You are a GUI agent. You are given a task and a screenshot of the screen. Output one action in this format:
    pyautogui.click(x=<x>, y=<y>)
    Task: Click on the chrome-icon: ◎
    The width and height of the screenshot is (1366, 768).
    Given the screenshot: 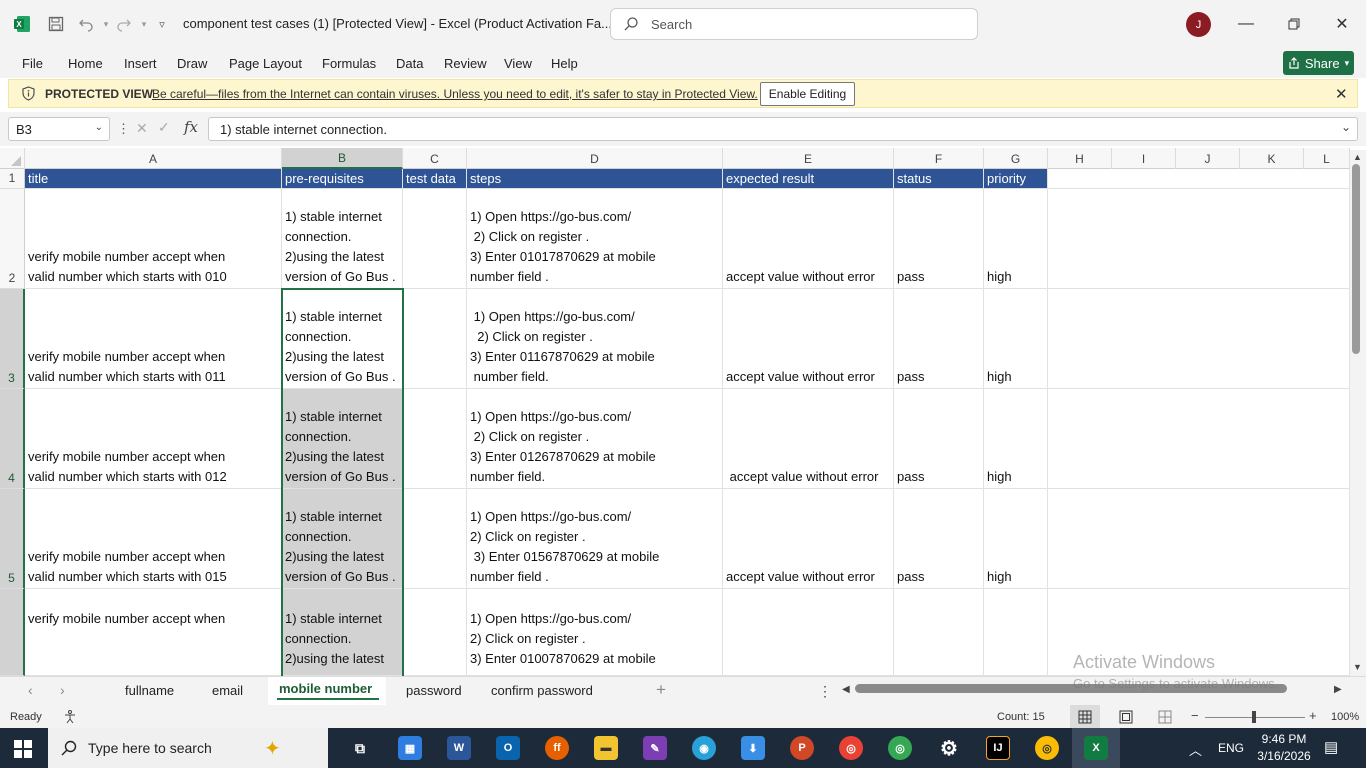 What is the action you would take?
    pyautogui.click(x=851, y=748)
    